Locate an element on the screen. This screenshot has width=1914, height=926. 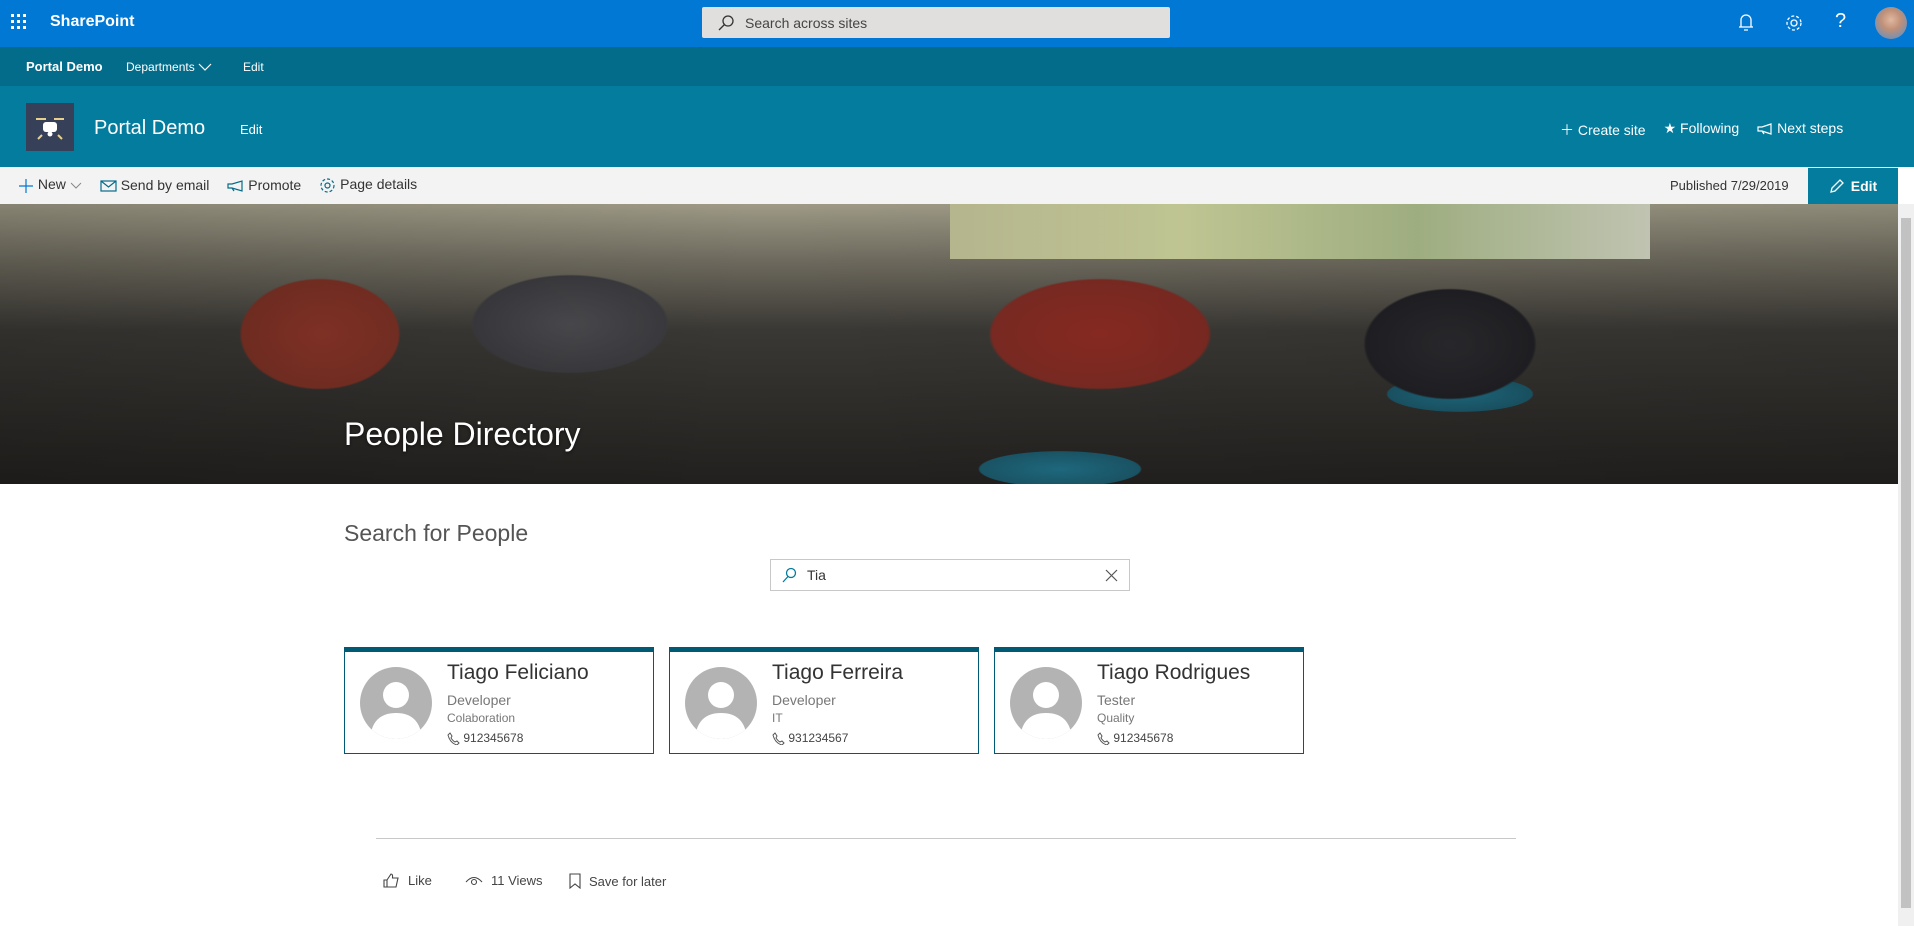
new-button: New is located at coordinates (50, 184).